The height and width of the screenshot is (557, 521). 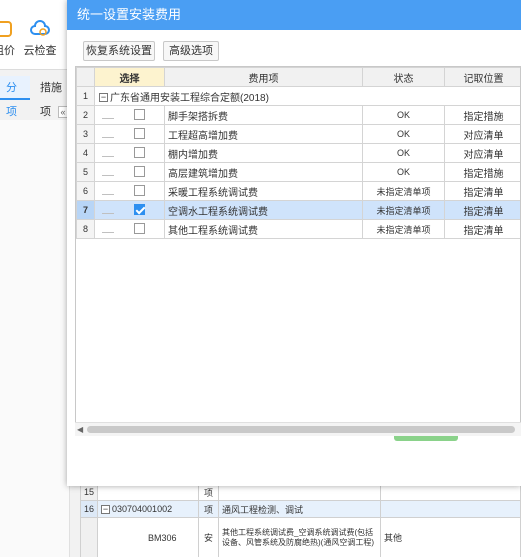 What do you see at coordinates (85, 134) in the screenshot?
I see `row-number: 3` at bounding box center [85, 134].